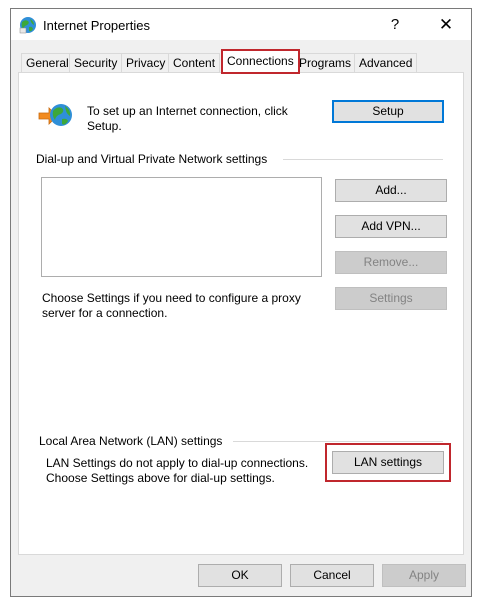 The width and height of the screenshot is (482, 607). Describe the element at coordinates (388, 111) in the screenshot. I see `setup-button: Setup` at that location.